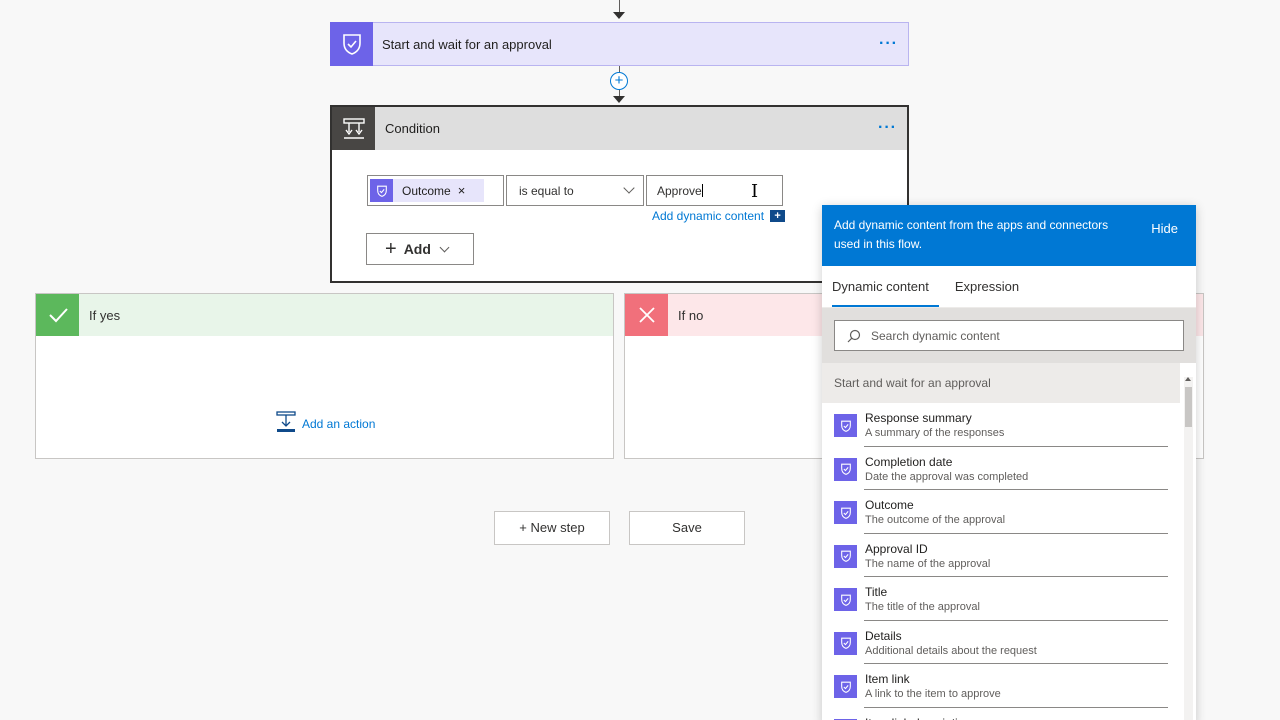 The width and height of the screenshot is (1280, 720). What do you see at coordinates (887, 679) in the screenshot?
I see `item-name: Item link` at bounding box center [887, 679].